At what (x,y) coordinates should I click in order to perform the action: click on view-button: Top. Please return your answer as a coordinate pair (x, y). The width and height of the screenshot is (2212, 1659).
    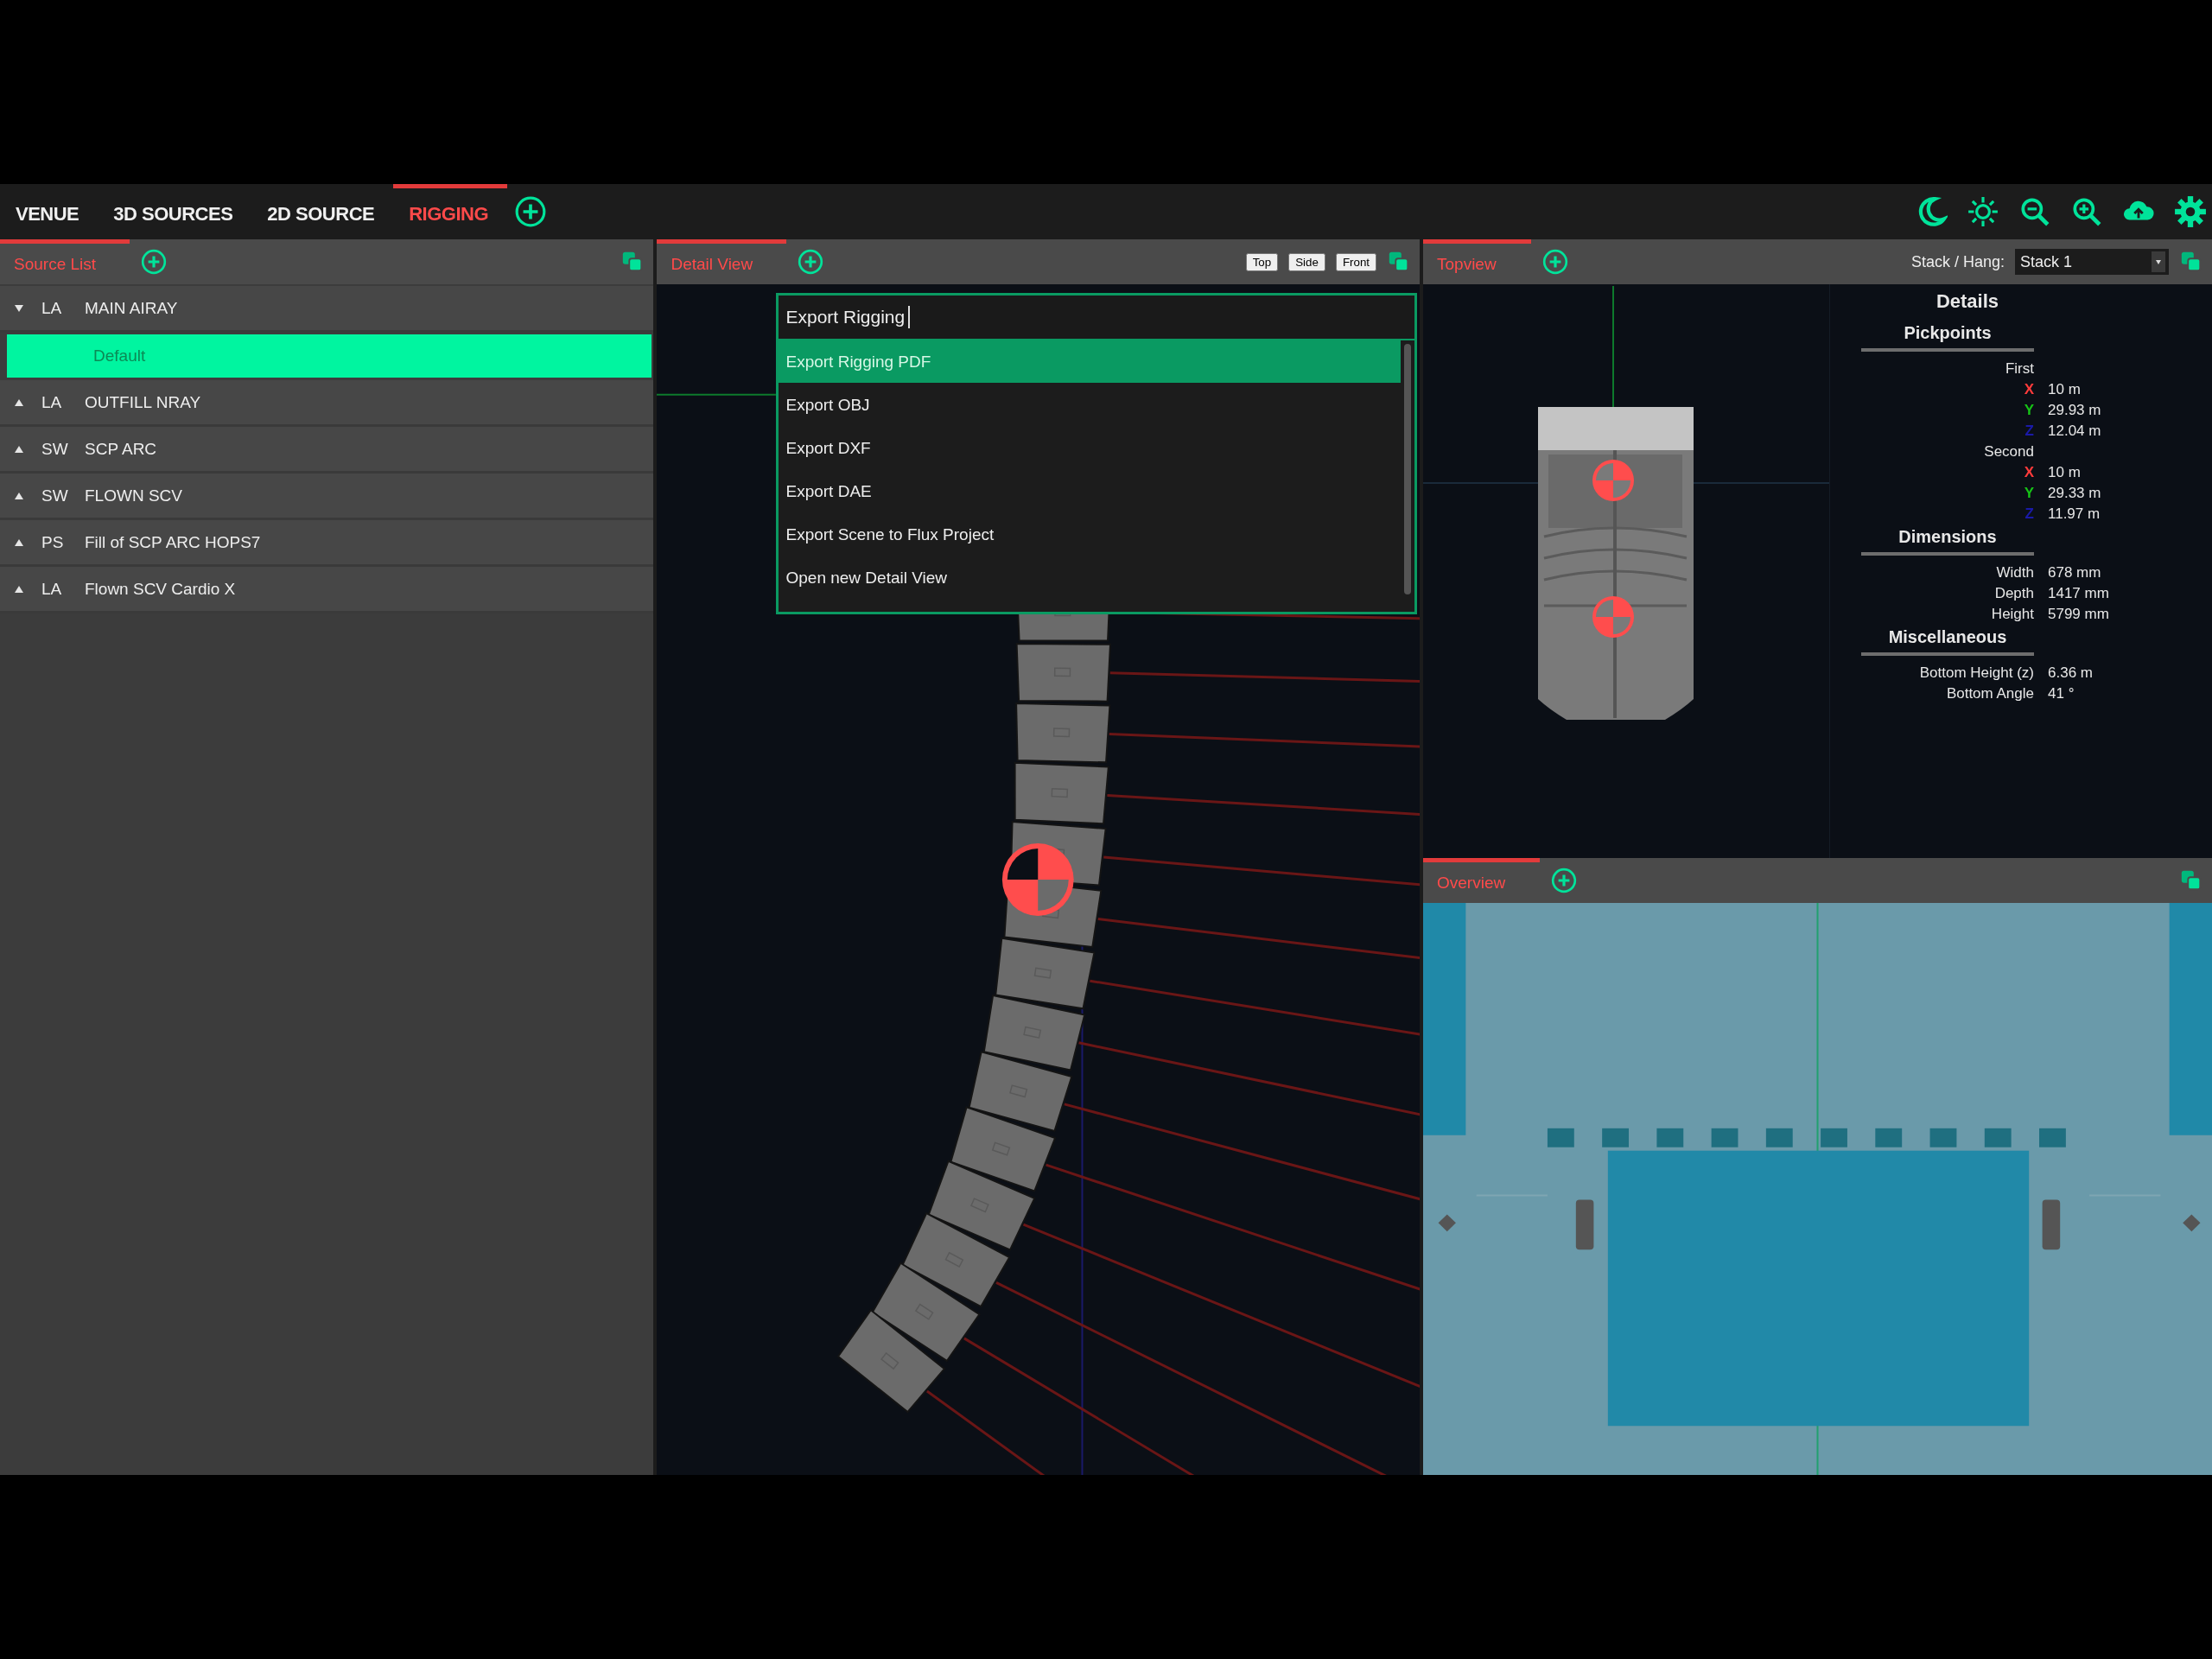
    Looking at the image, I should click on (1262, 261).